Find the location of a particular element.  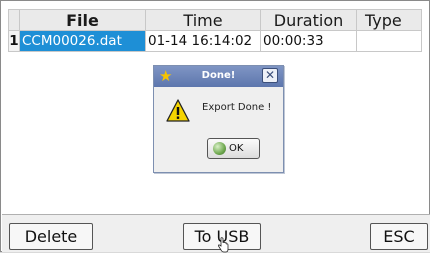

cell-time: 01-14 16:14:02 is located at coordinates (203, 41).